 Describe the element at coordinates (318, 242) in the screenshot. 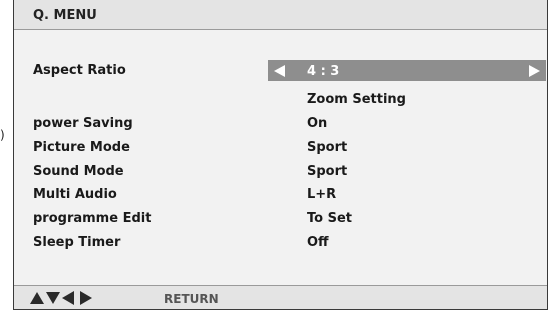

I see `sleep-timer-value: Off` at that location.